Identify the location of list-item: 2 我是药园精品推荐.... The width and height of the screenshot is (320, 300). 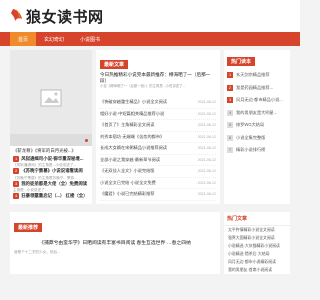
(257, 88).